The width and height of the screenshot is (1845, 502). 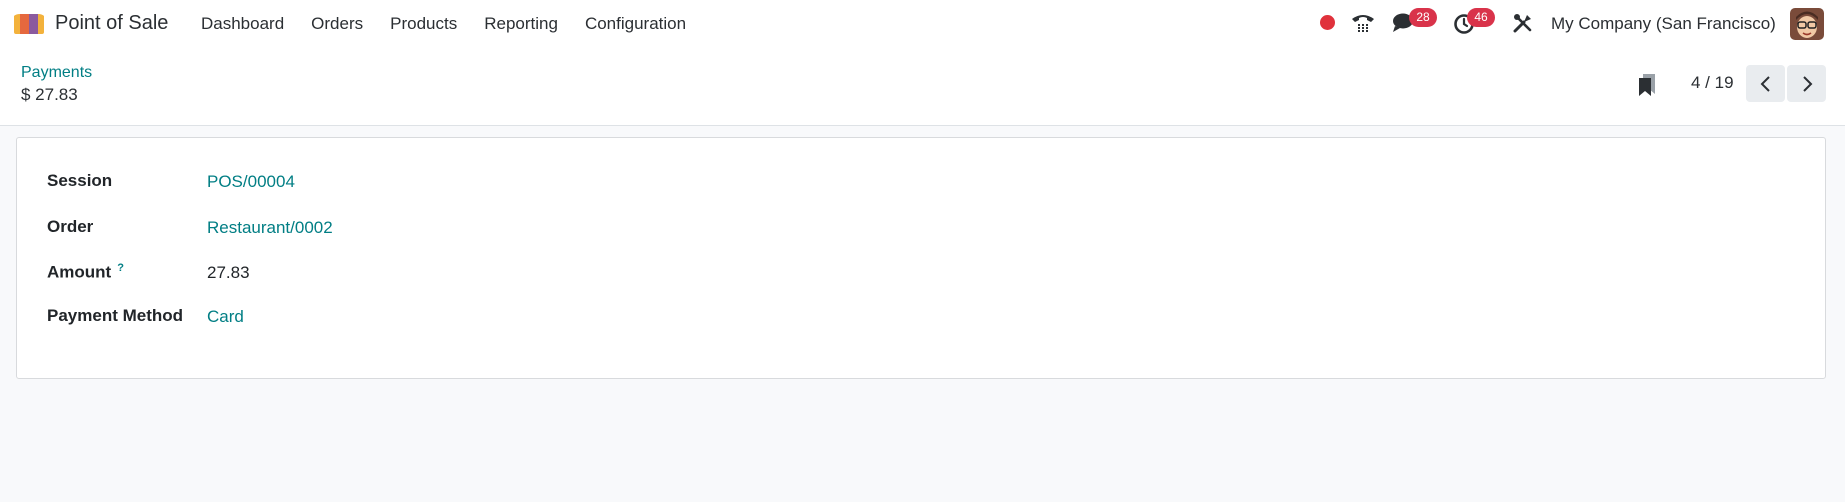 What do you see at coordinates (251, 182) in the screenshot?
I see `session-value: POS/00004` at bounding box center [251, 182].